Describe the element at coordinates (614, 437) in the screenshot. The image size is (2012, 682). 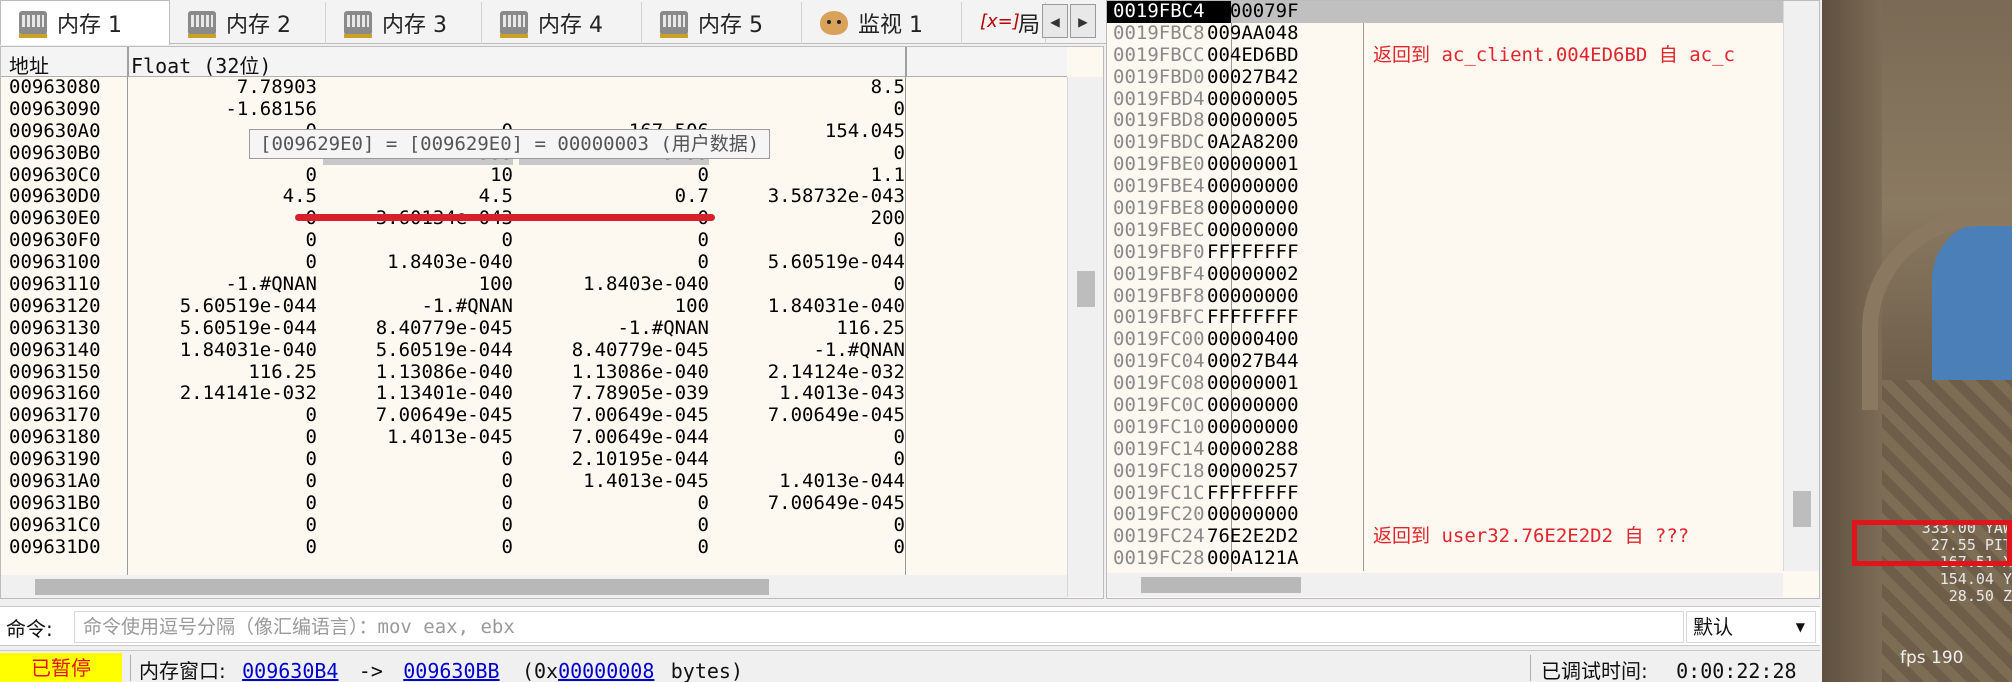
I see `float-value: 7.00649e-044` at that location.